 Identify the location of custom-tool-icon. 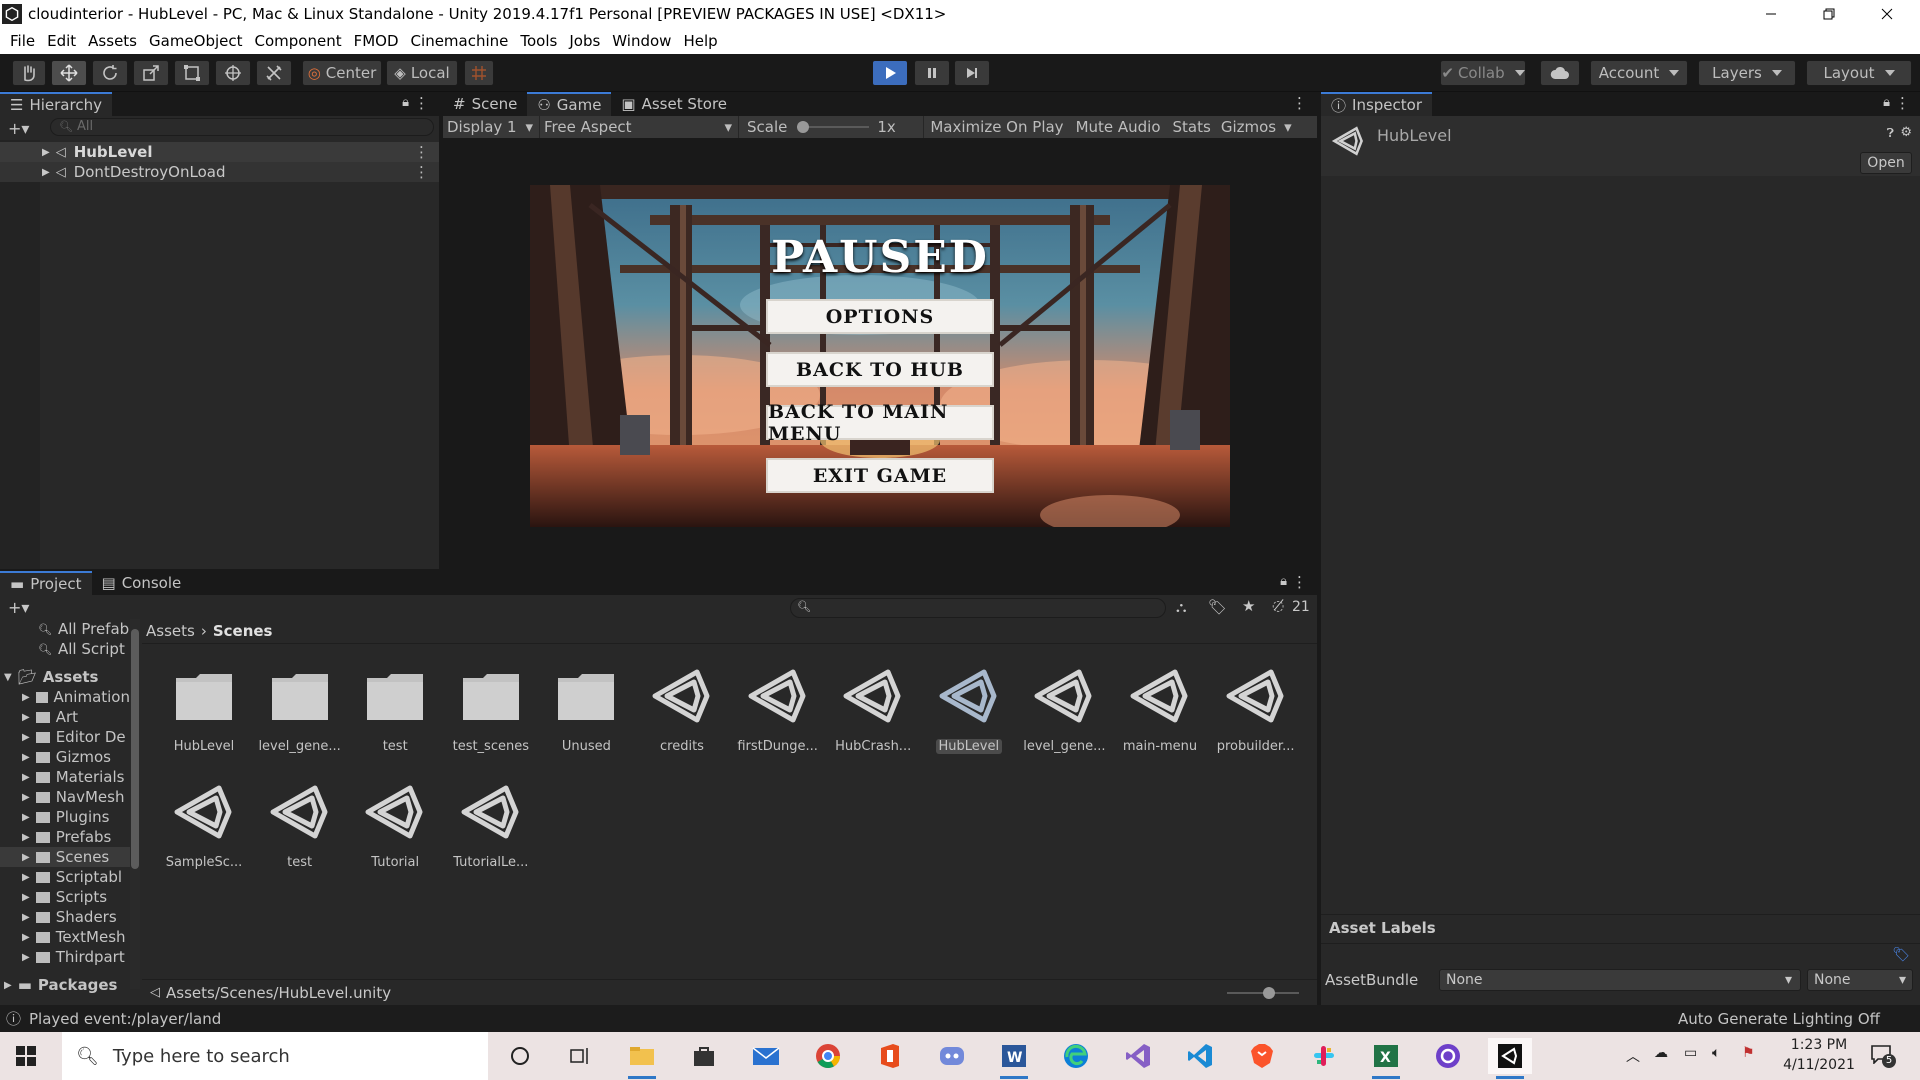
(274, 73).